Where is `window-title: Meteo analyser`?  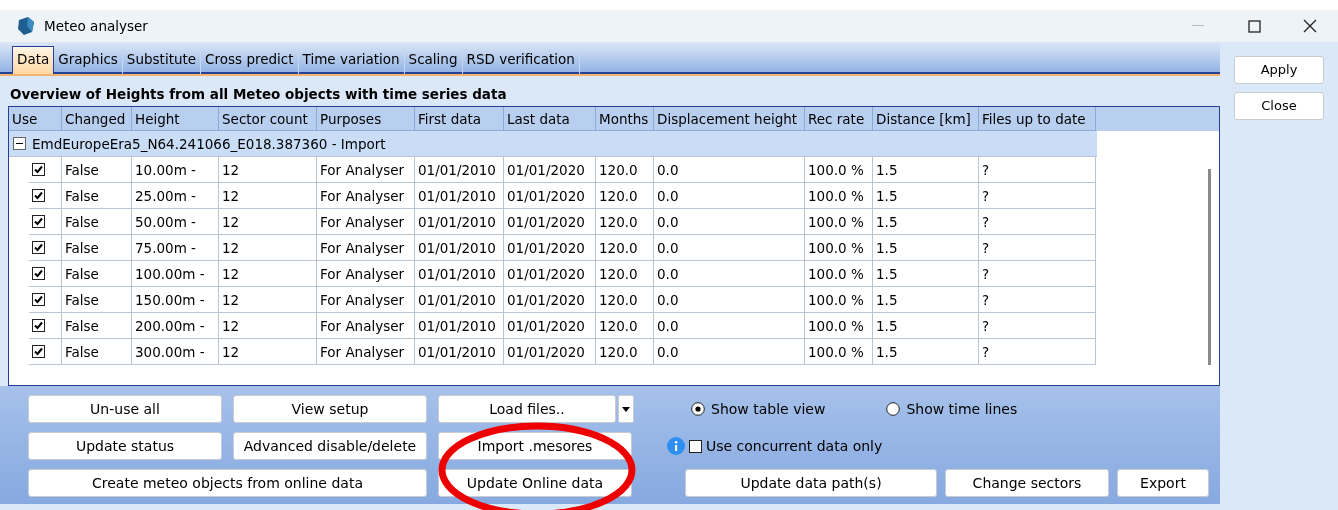
window-title: Meteo analyser is located at coordinates (96, 26).